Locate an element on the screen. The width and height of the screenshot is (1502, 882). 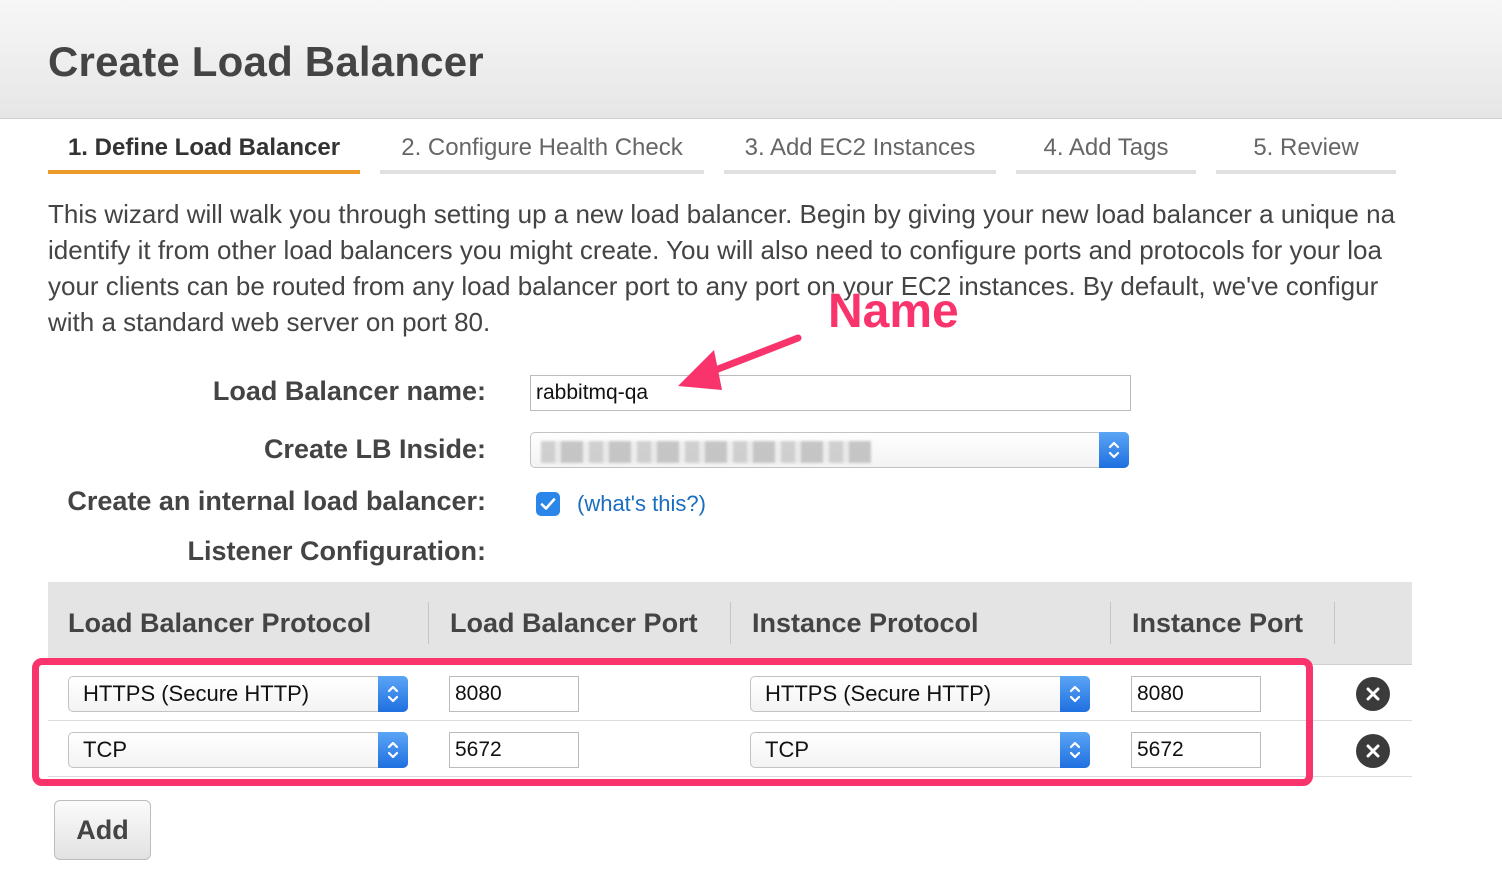
internal-load-balancer-checkbox is located at coordinates (548, 504).